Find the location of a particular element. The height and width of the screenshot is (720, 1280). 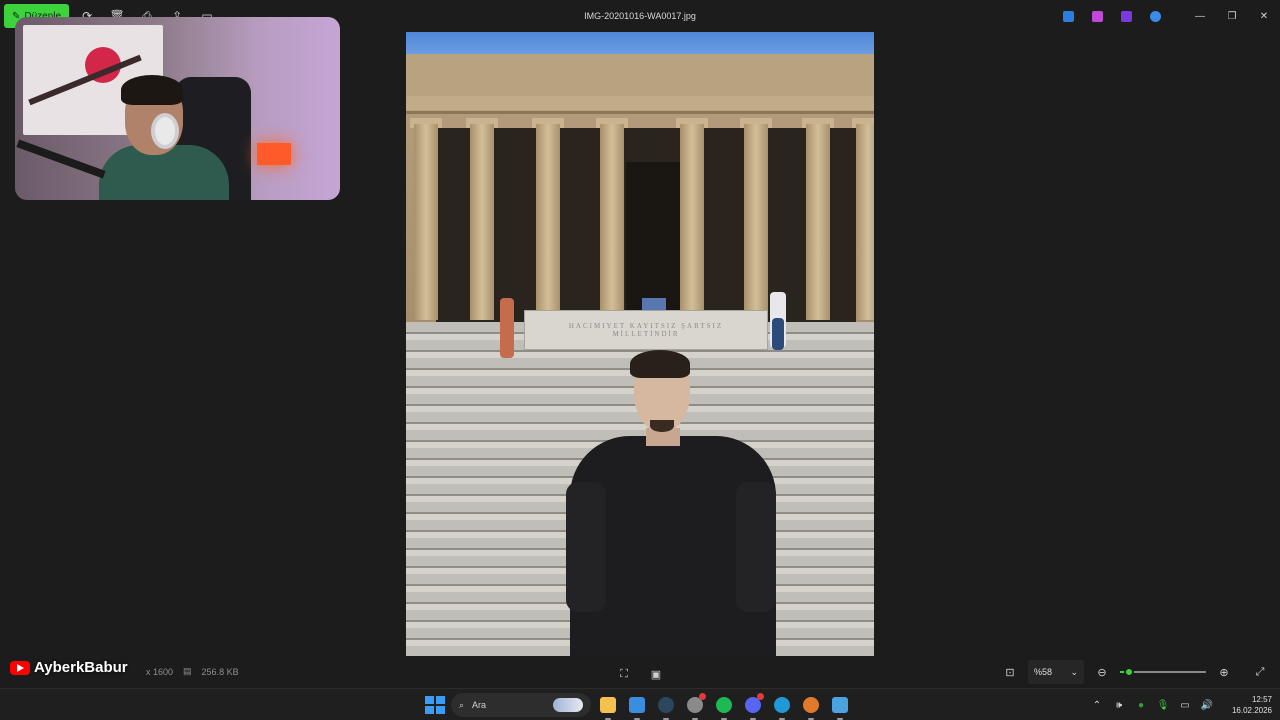

chevron-down-icon: ⌄ is located at coordinates (1074, 671).